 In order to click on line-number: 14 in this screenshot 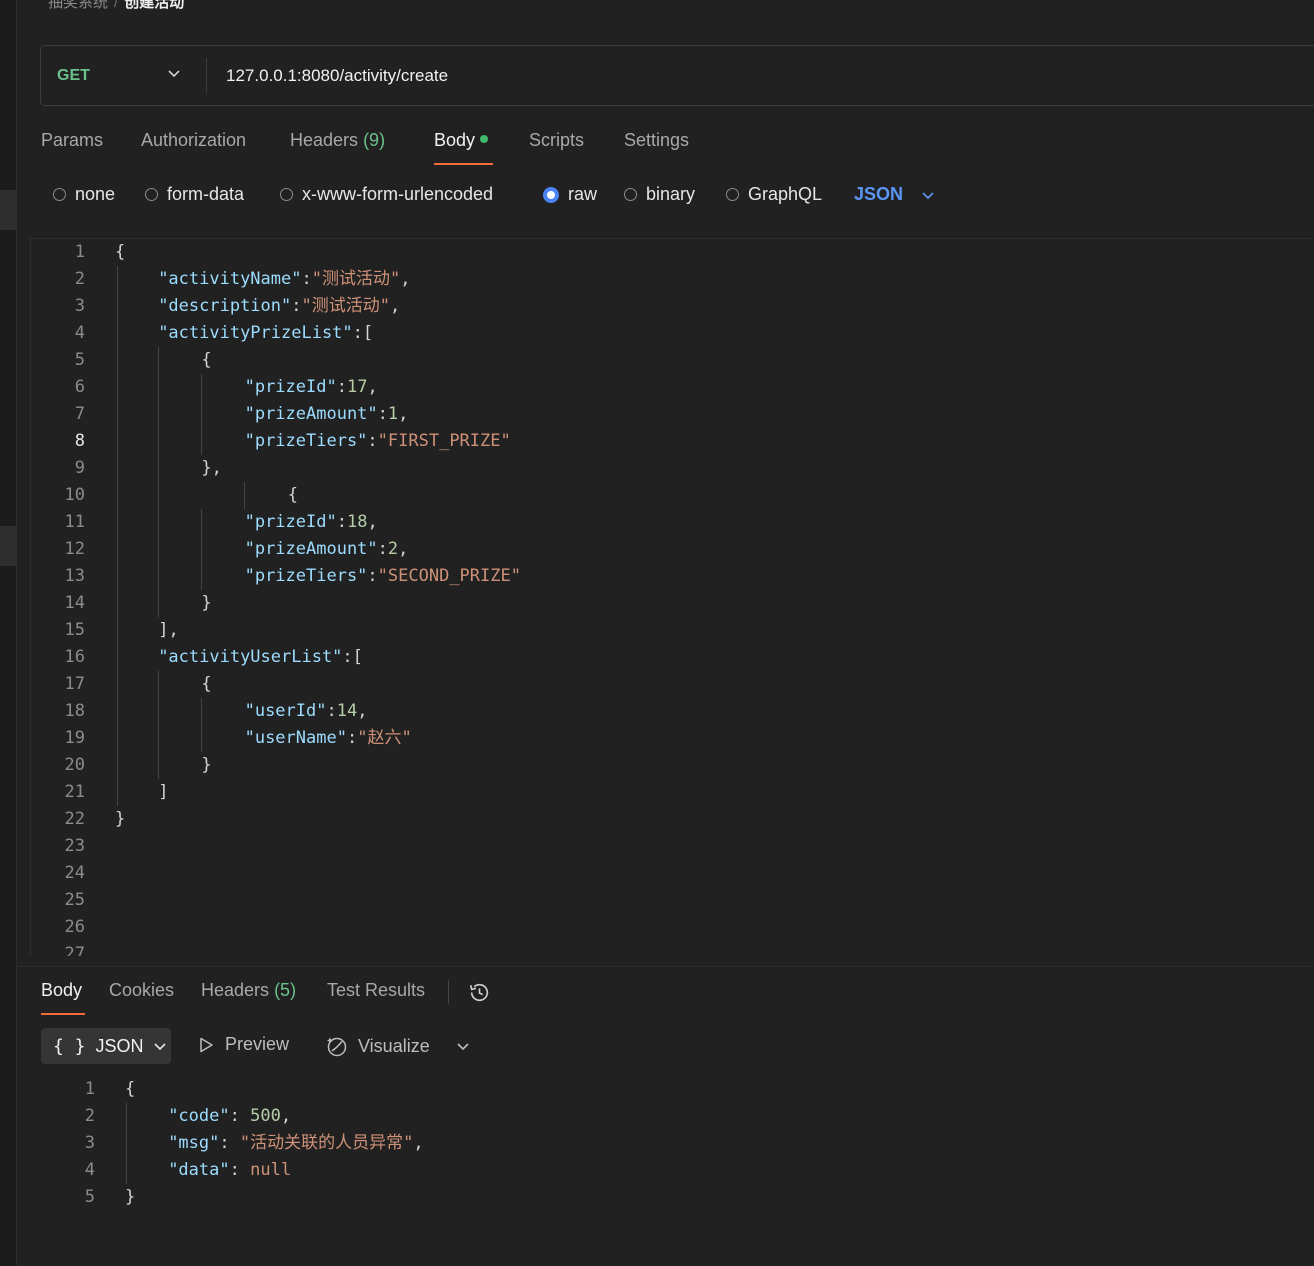, I will do `click(74, 603)`.